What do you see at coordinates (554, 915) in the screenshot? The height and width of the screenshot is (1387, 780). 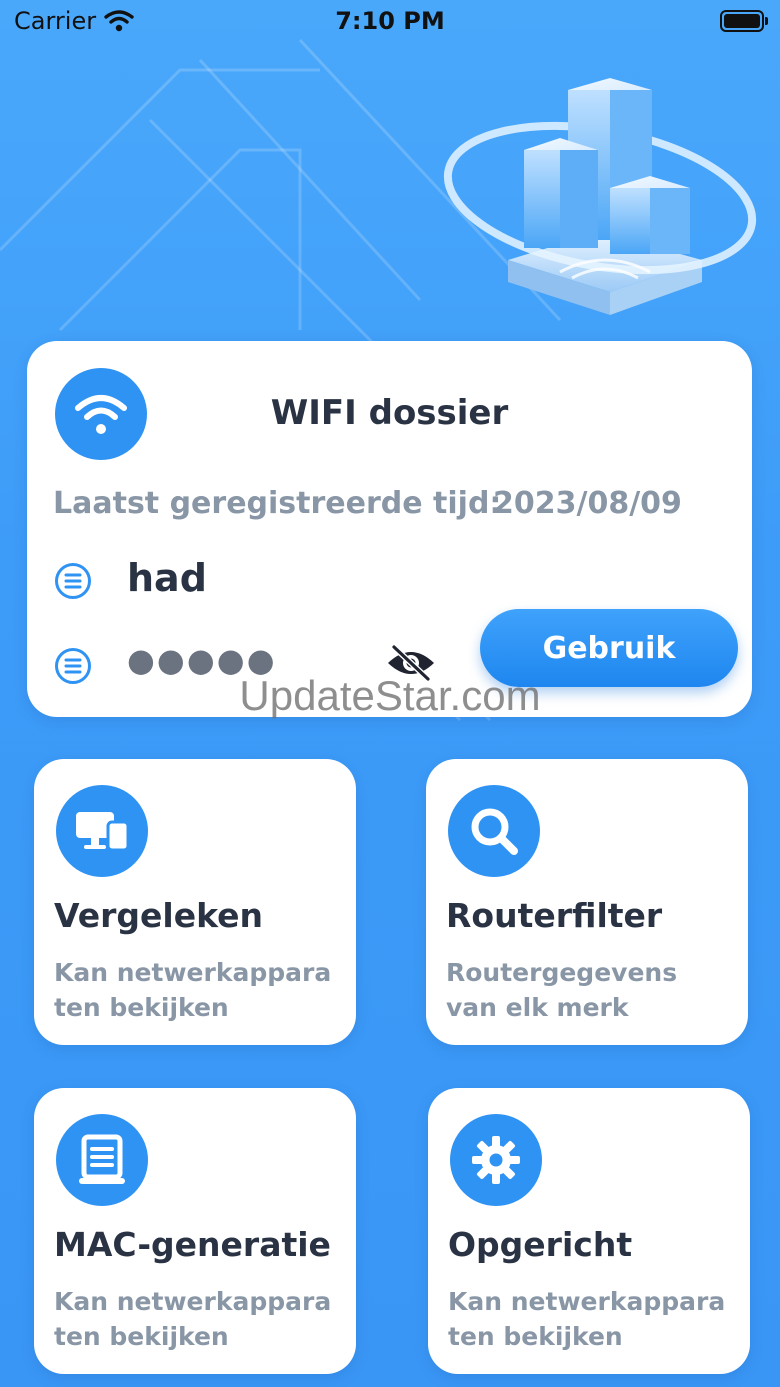 I see `tile-title: Routerfilter` at bounding box center [554, 915].